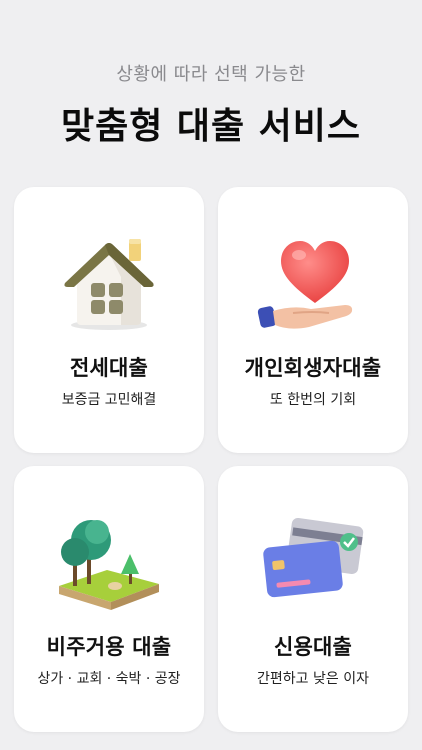 The width and height of the screenshot is (422, 750). Describe the element at coordinates (313, 400) in the screenshot. I see `card-description: 또 한번의 기회` at that location.